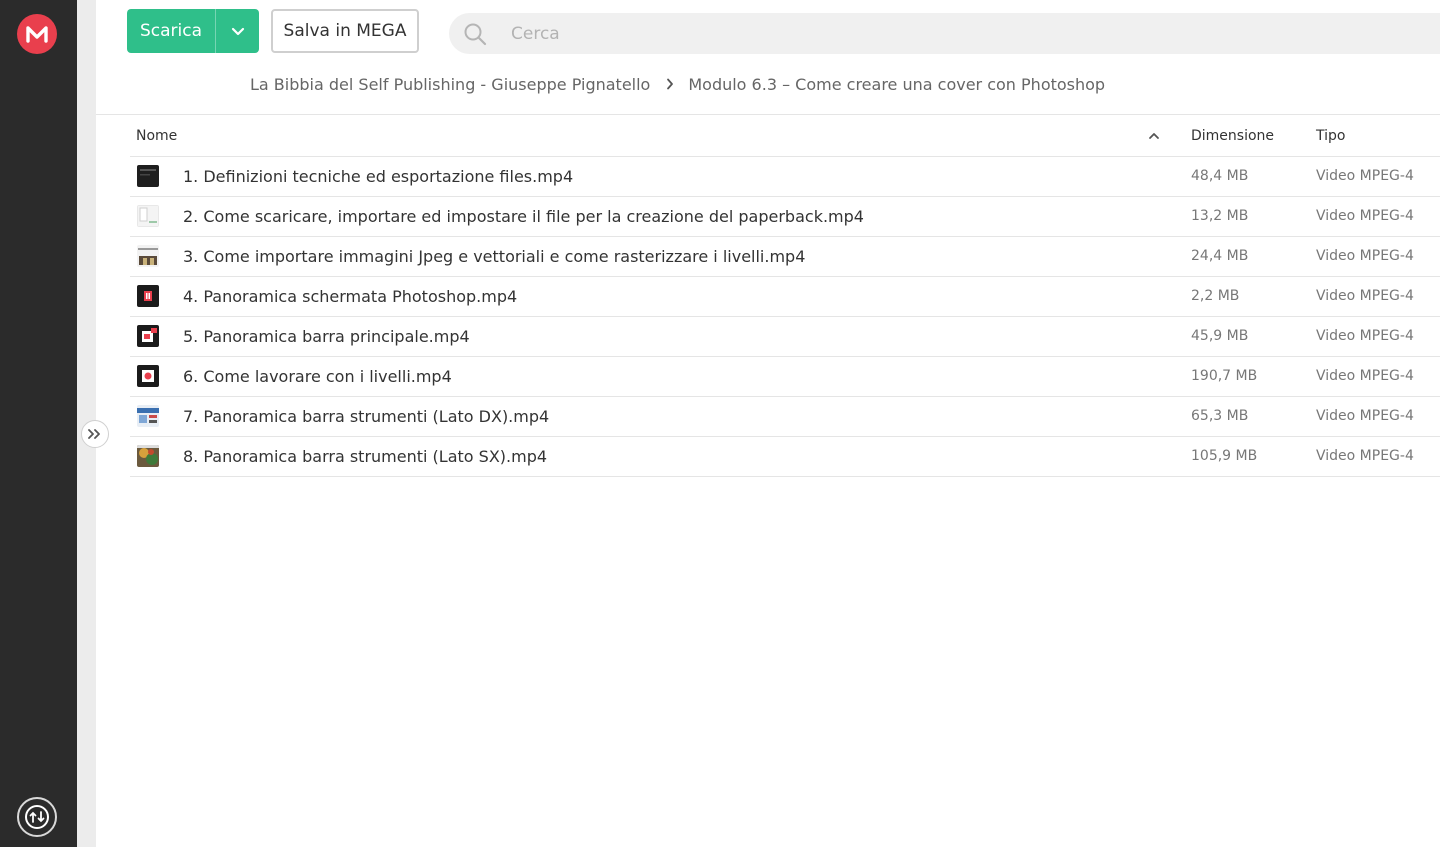 Image resolution: width=1440 pixels, height=847 pixels. Describe the element at coordinates (326, 336) in the screenshot. I see `file-name: 5. Panoramica barra principale.mp4` at that location.